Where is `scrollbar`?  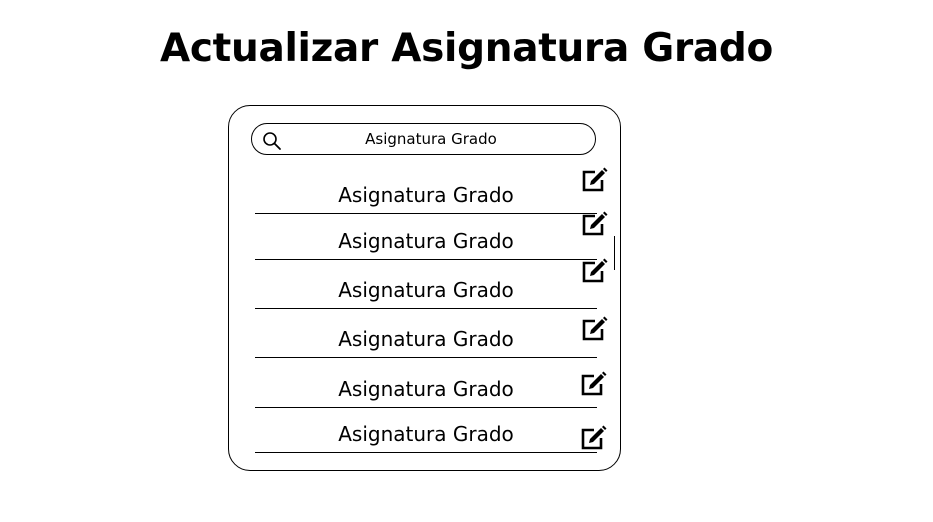
scrollbar is located at coordinates (614, 253).